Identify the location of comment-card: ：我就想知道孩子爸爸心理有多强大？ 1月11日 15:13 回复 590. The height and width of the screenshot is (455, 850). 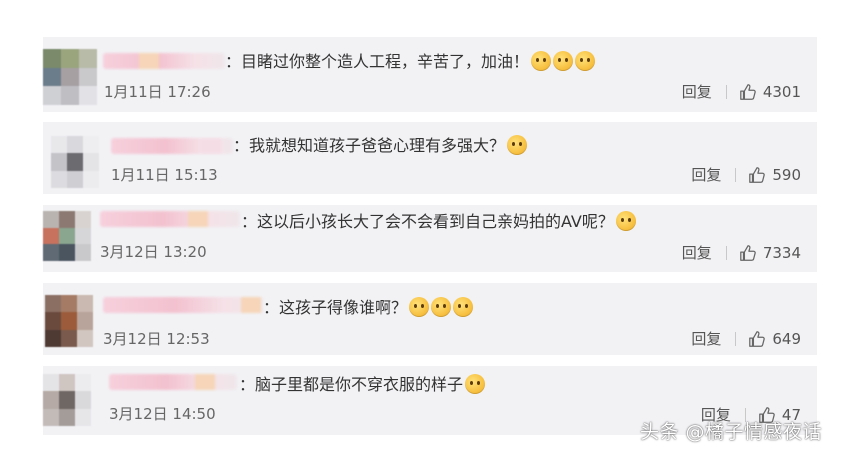
(430, 158).